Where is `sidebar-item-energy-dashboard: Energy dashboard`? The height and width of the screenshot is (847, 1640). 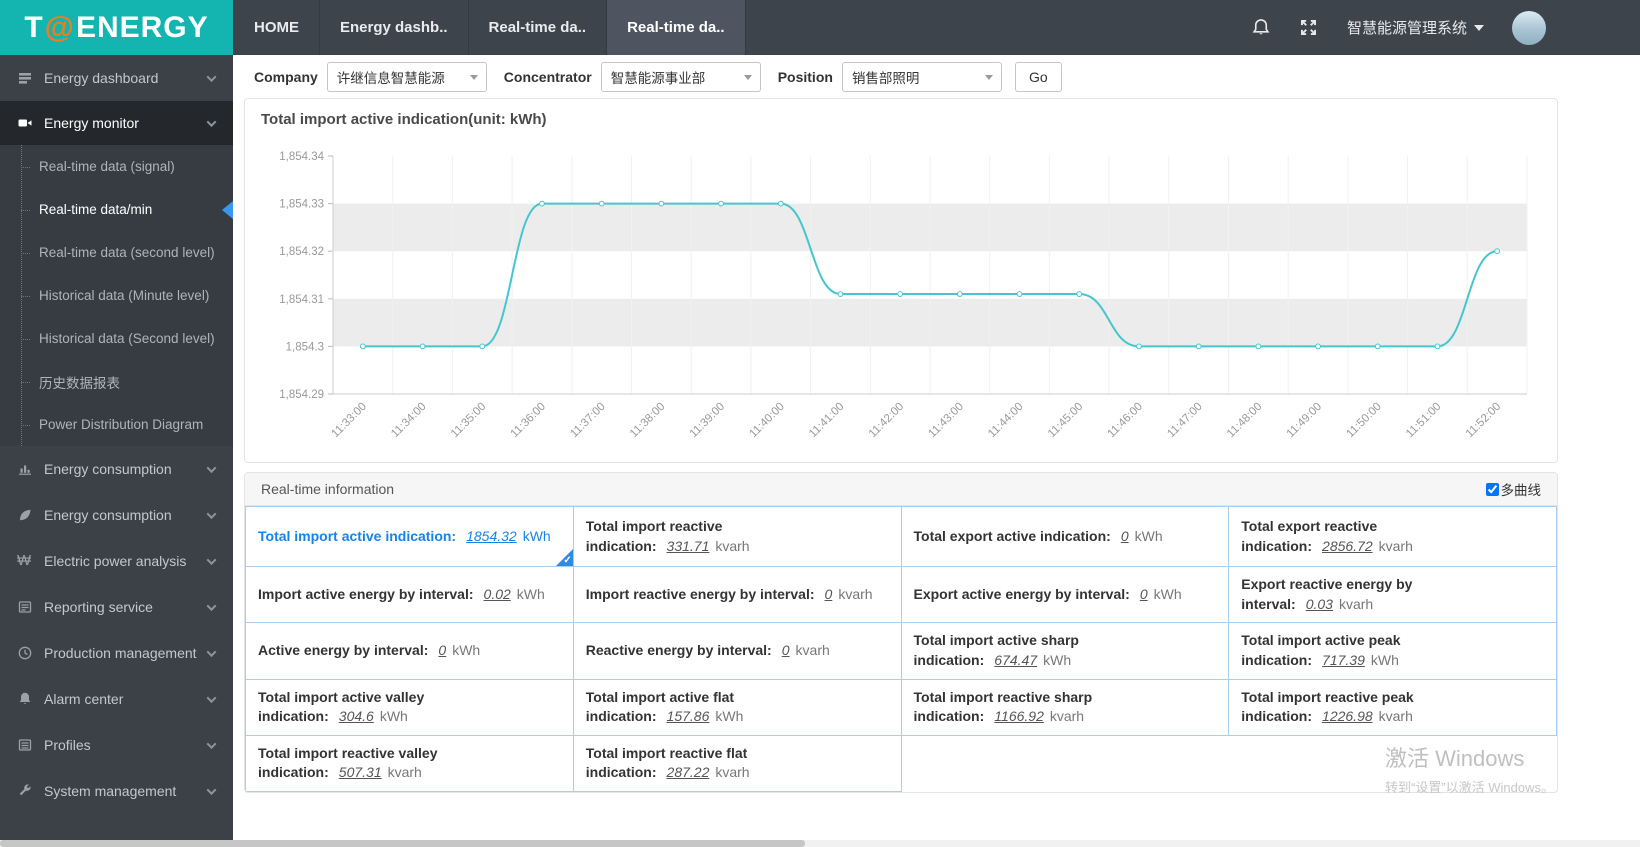 sidebar-item-energy-dashboard: Energy dashboard is located at coordinates (116, 78).